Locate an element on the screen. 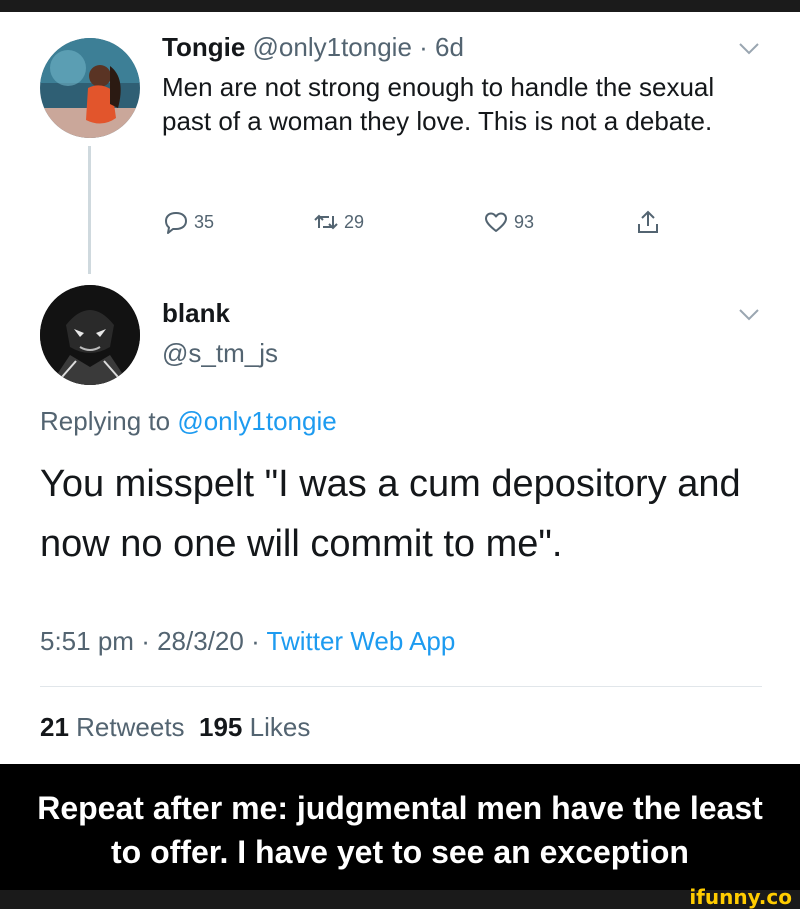  like-button: 93 is located at coordinates (508, 222).